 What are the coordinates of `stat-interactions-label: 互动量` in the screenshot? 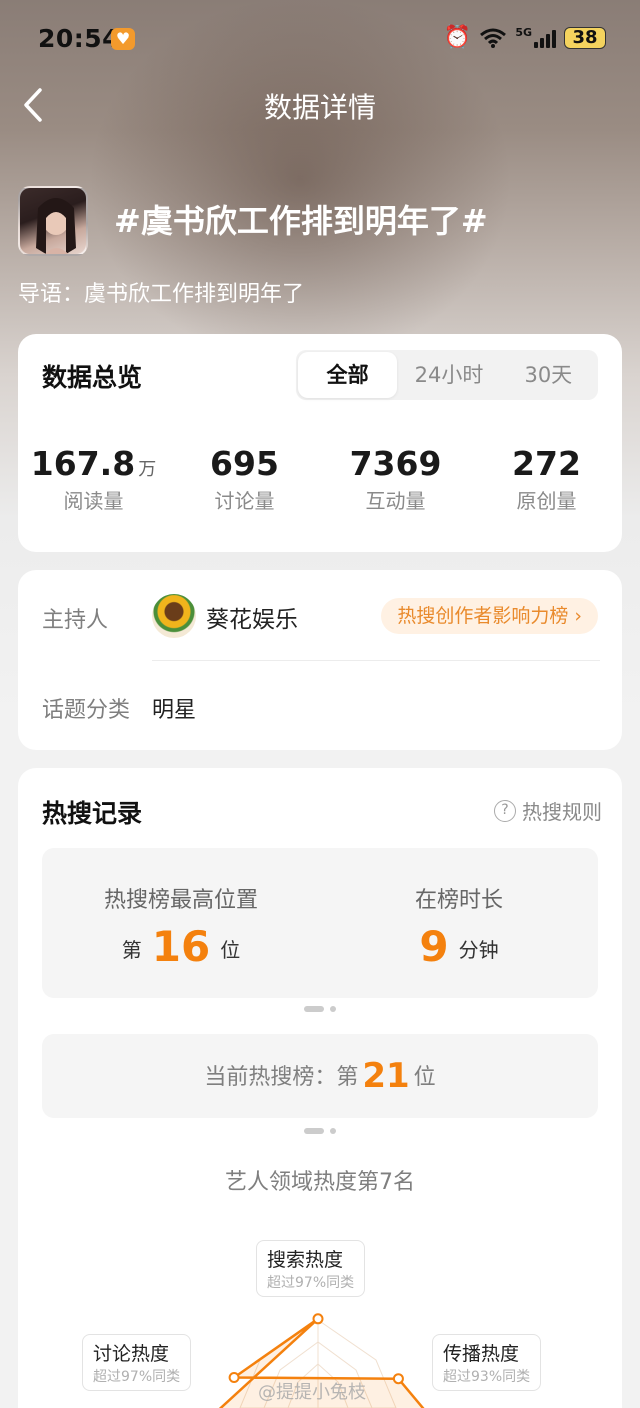 It's located at (395, 501).